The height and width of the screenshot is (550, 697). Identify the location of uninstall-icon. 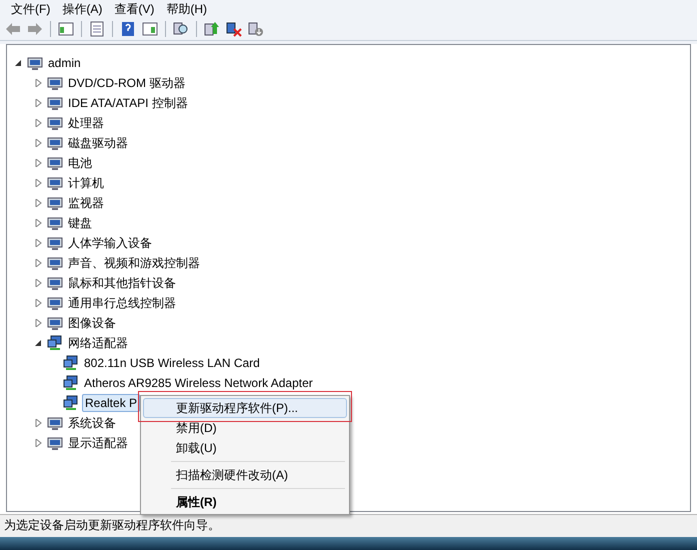
(256, 29).